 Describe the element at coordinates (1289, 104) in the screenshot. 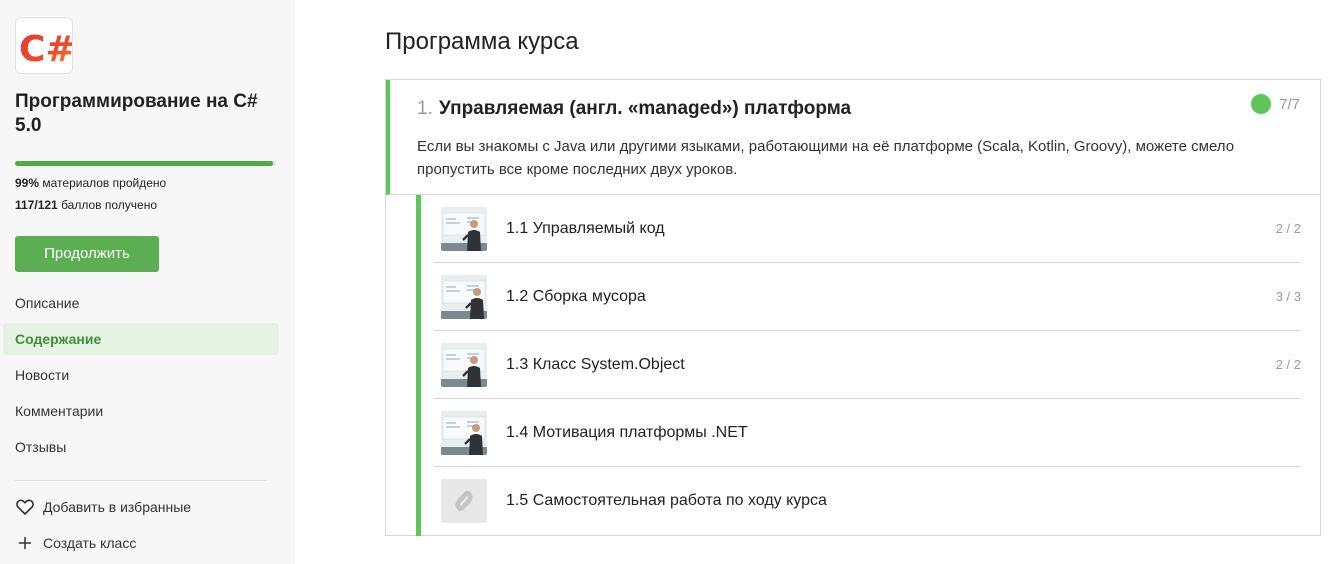

I see `module-count: 7/7` at that location.